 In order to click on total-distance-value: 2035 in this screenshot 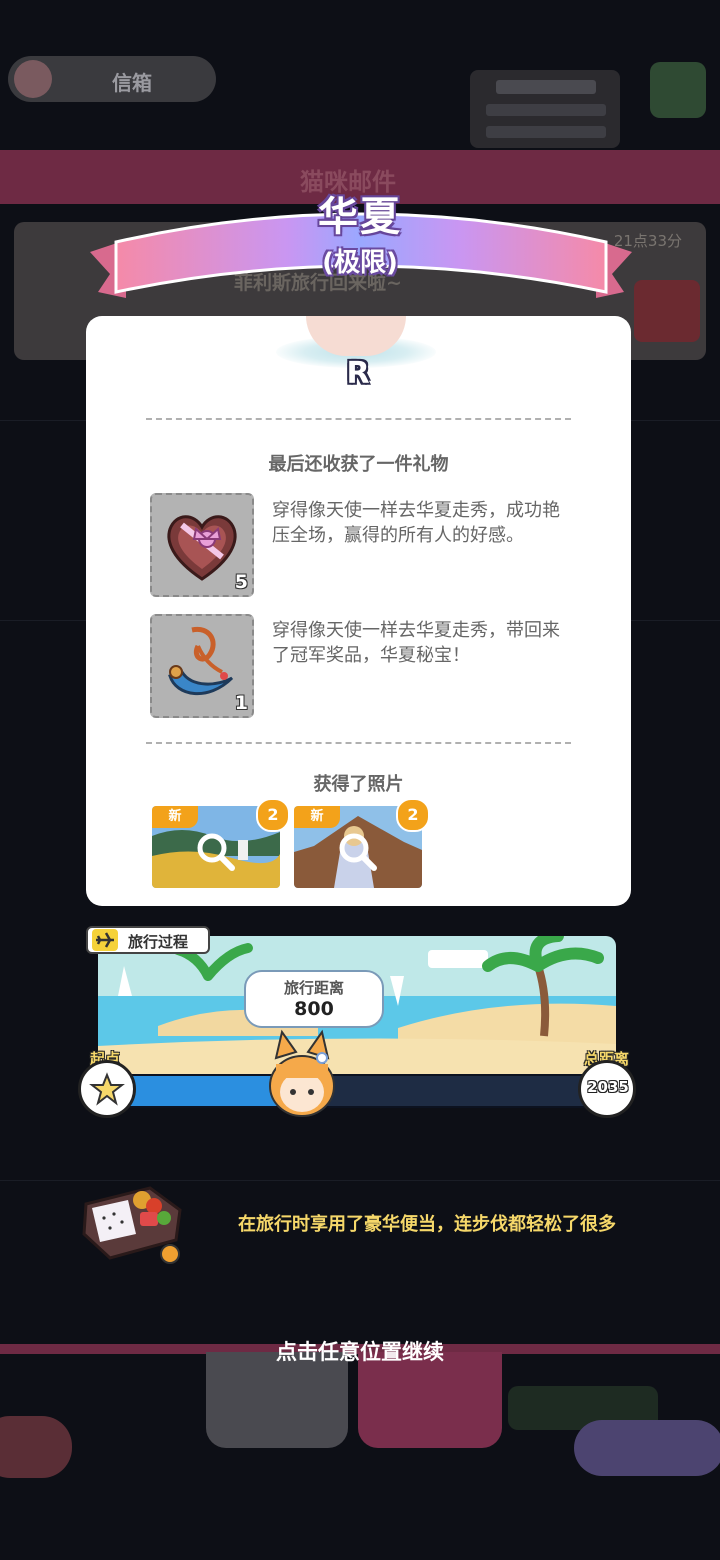, I will do `click(608, 1087)`.